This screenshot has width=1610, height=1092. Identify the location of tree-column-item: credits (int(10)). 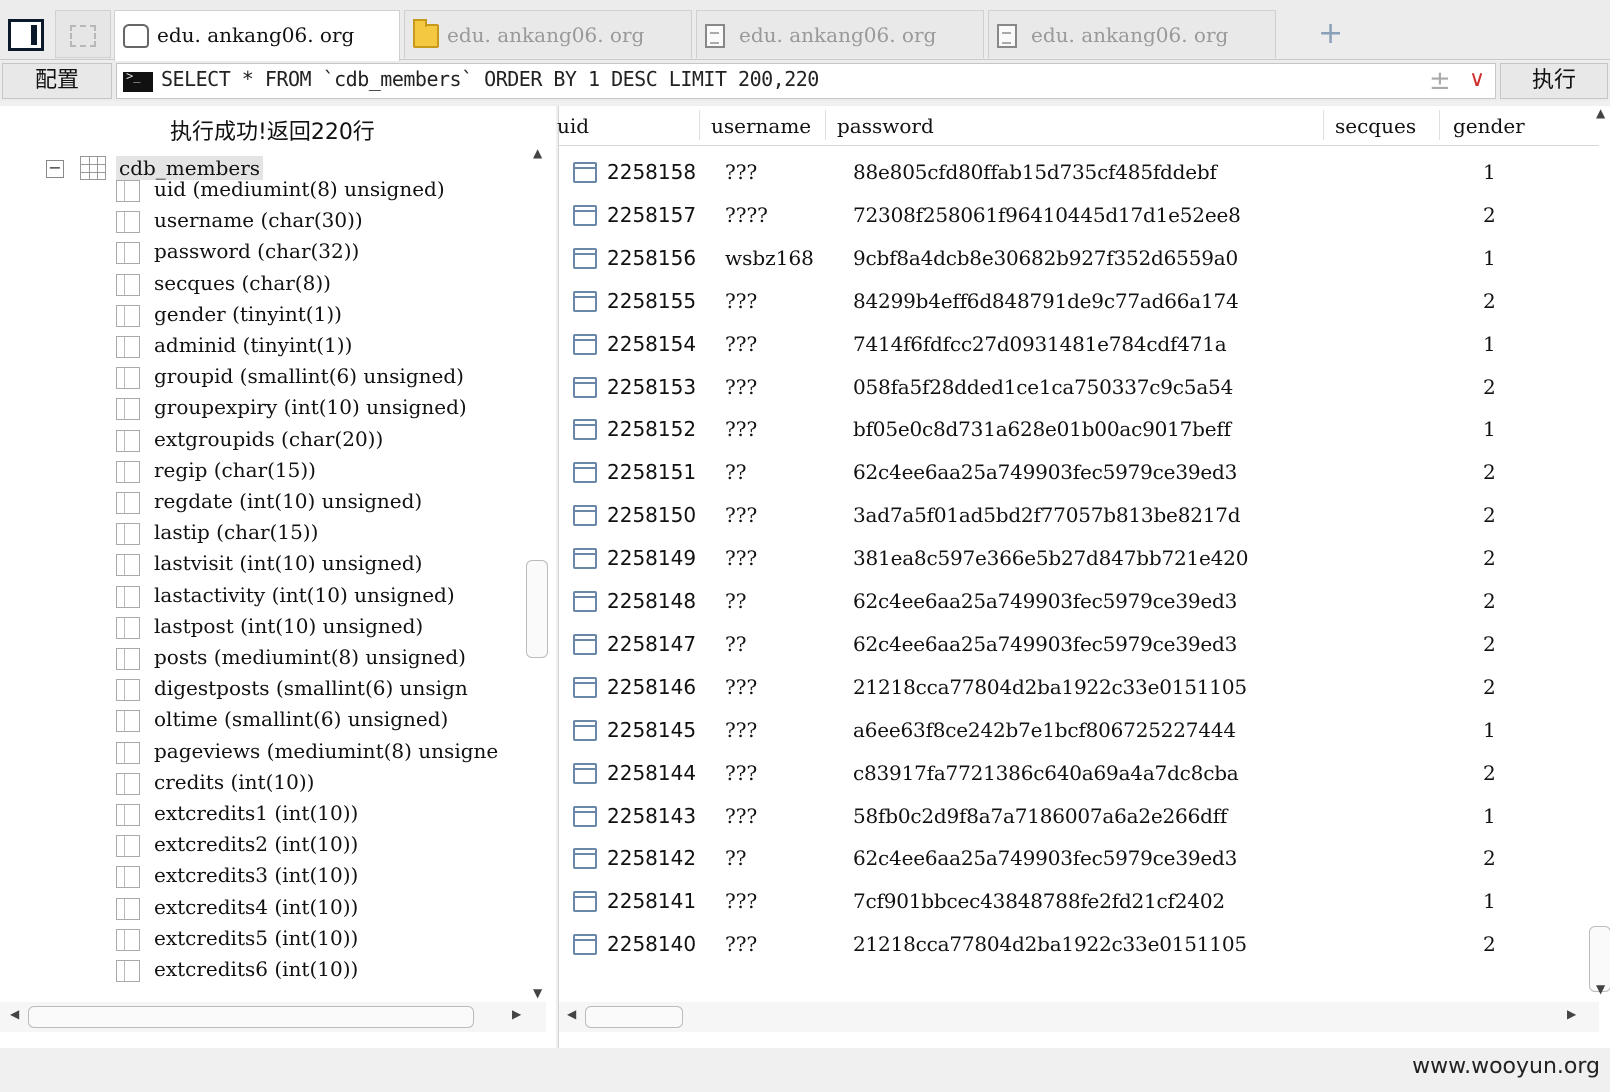
(321, 784).